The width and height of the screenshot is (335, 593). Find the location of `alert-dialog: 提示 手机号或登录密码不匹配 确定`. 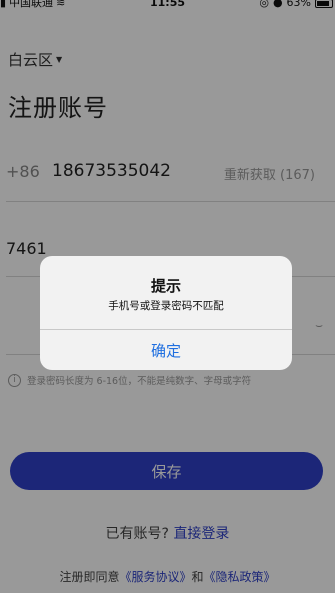

alert-dialog: 提示 手机号或登录密码不匹配 确定 is located at coordinates (166, 313).